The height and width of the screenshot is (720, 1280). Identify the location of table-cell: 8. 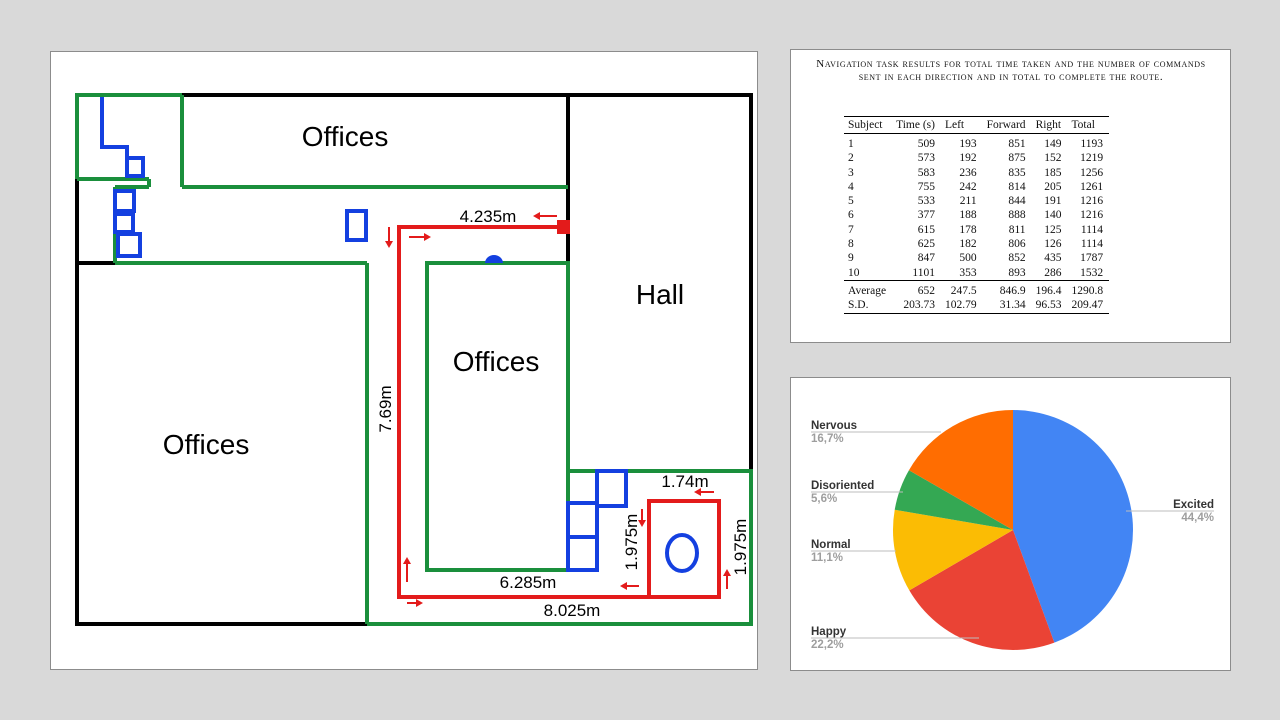
(851, 244).